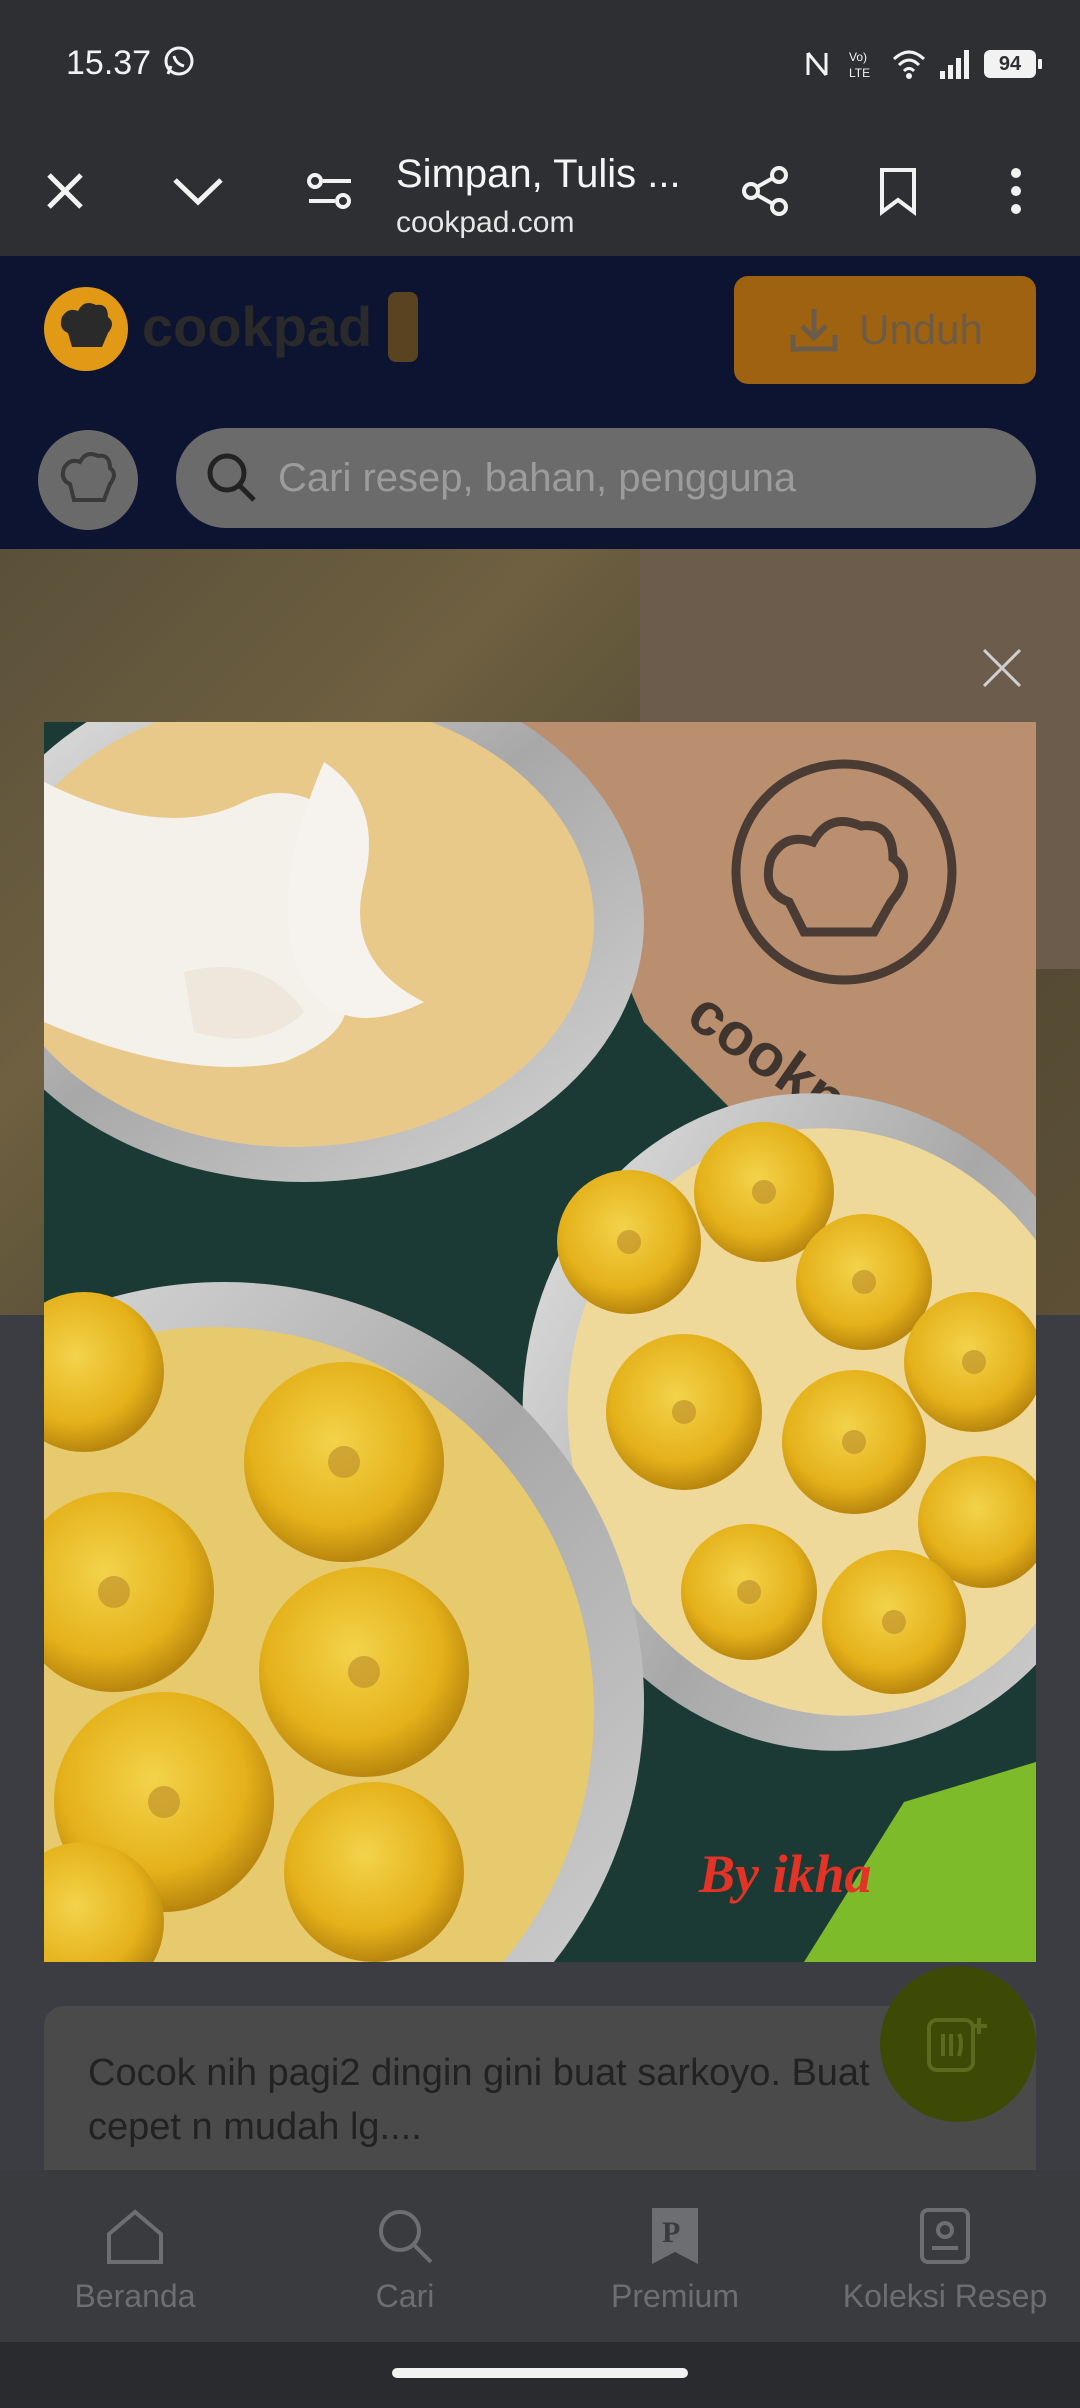  I want to click on nav-item-cari: Cari, so click(405, 2256).